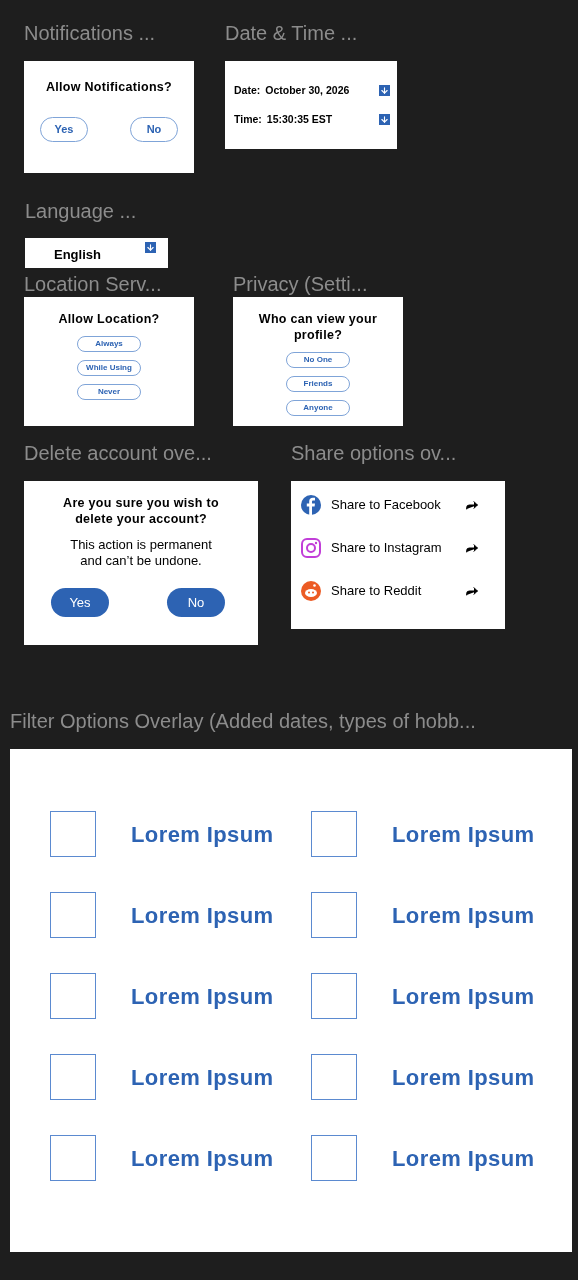 This screenshot has width=578, height=1280. What do you see at coordinates (318, 360) in the screenshot?
I see `option-button: No One` at bounding box center [318, 360].